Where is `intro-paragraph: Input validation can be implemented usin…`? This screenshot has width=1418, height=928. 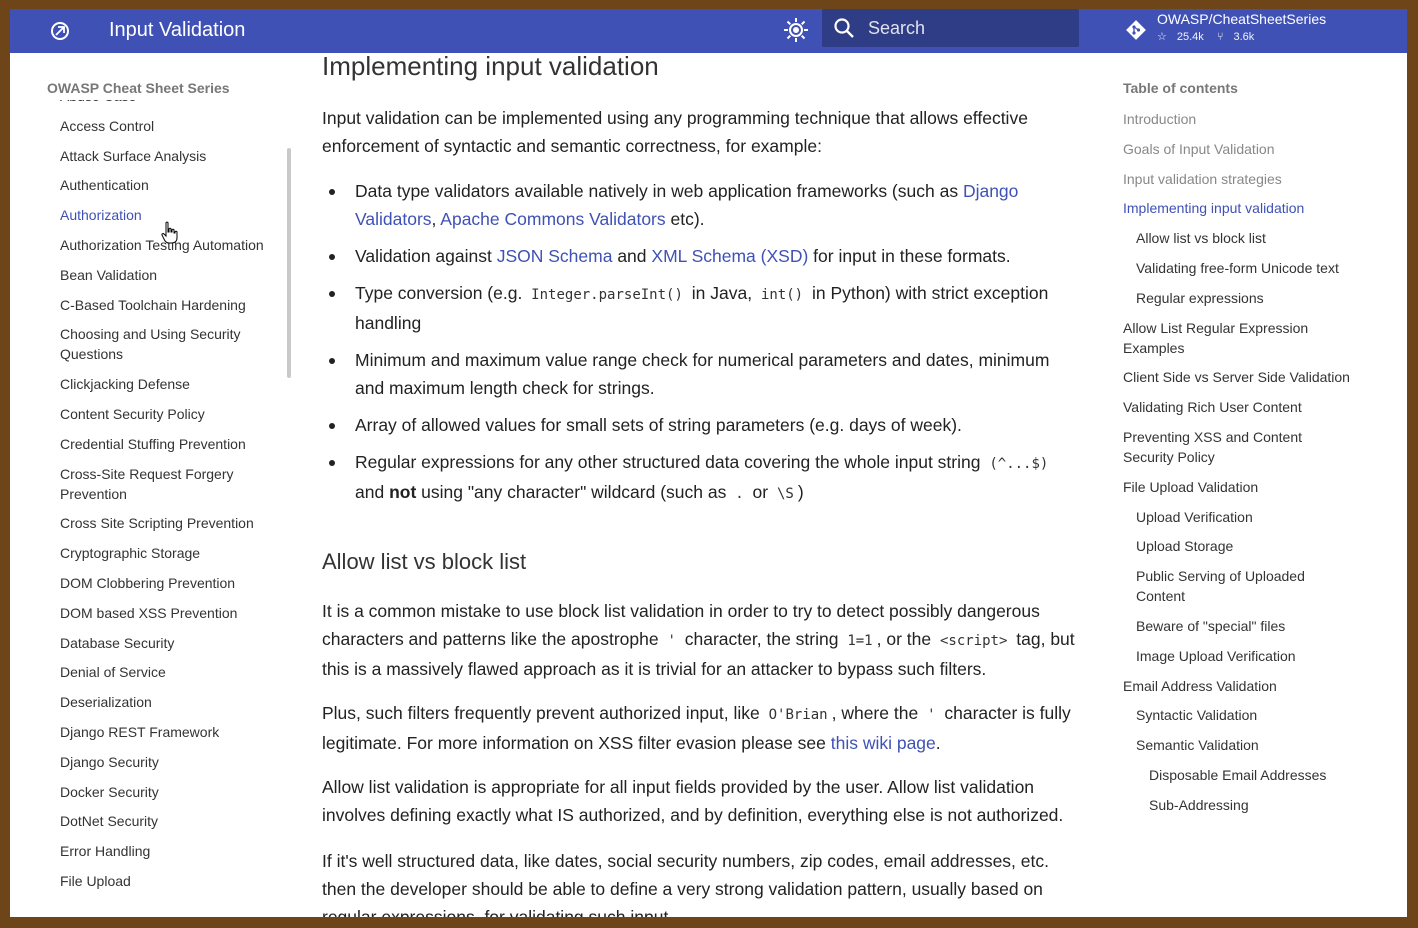
intro-paragraph: Input validation can be implemented usin… is located at coordinates (675, 132).